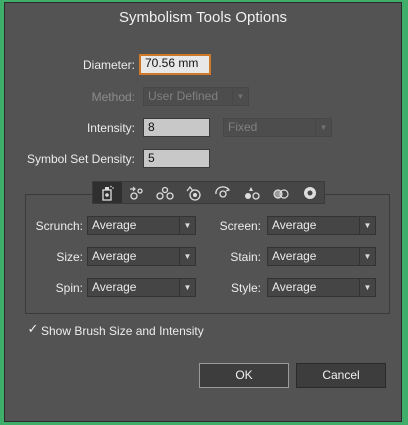  I want to click on stain-value: Average, so click(294, 256).